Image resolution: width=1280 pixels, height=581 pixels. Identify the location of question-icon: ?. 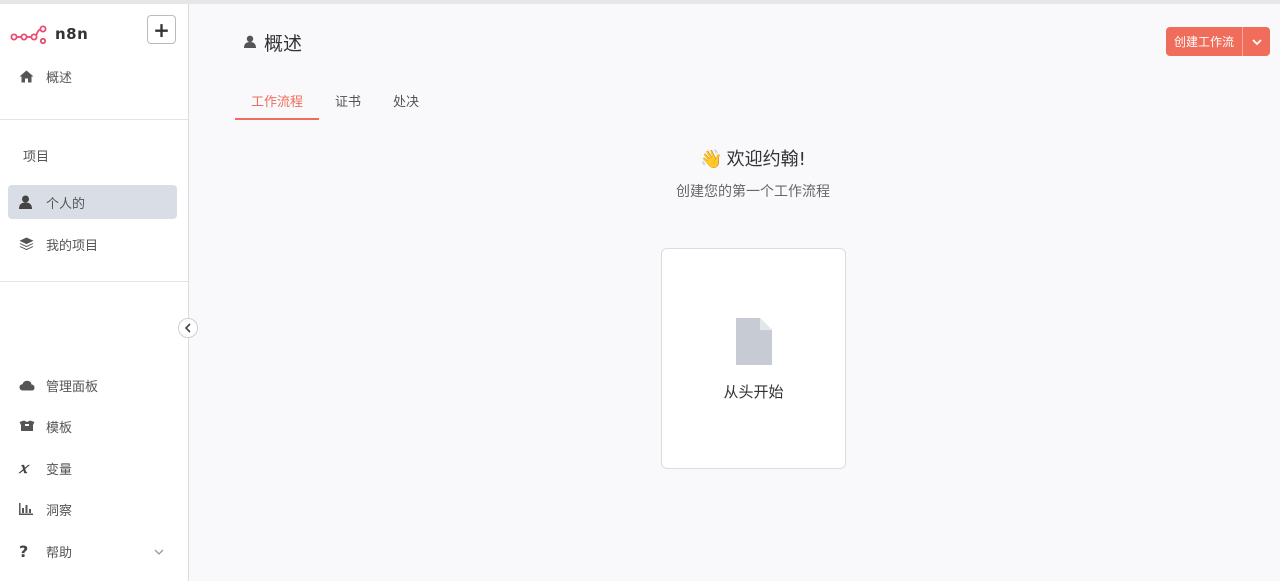
(24, 551).